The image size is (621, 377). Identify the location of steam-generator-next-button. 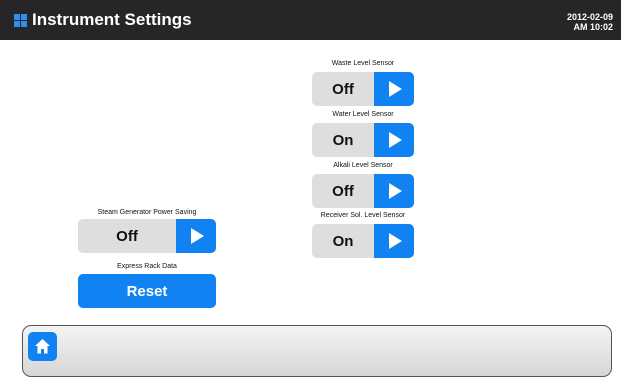
(196, 236).